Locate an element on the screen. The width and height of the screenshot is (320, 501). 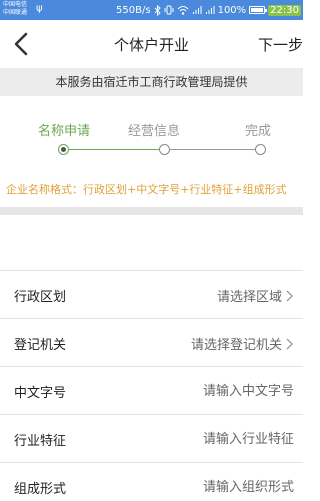
region-select-row: 行政区划 请选择区域 is located at coordinates (151, 294).